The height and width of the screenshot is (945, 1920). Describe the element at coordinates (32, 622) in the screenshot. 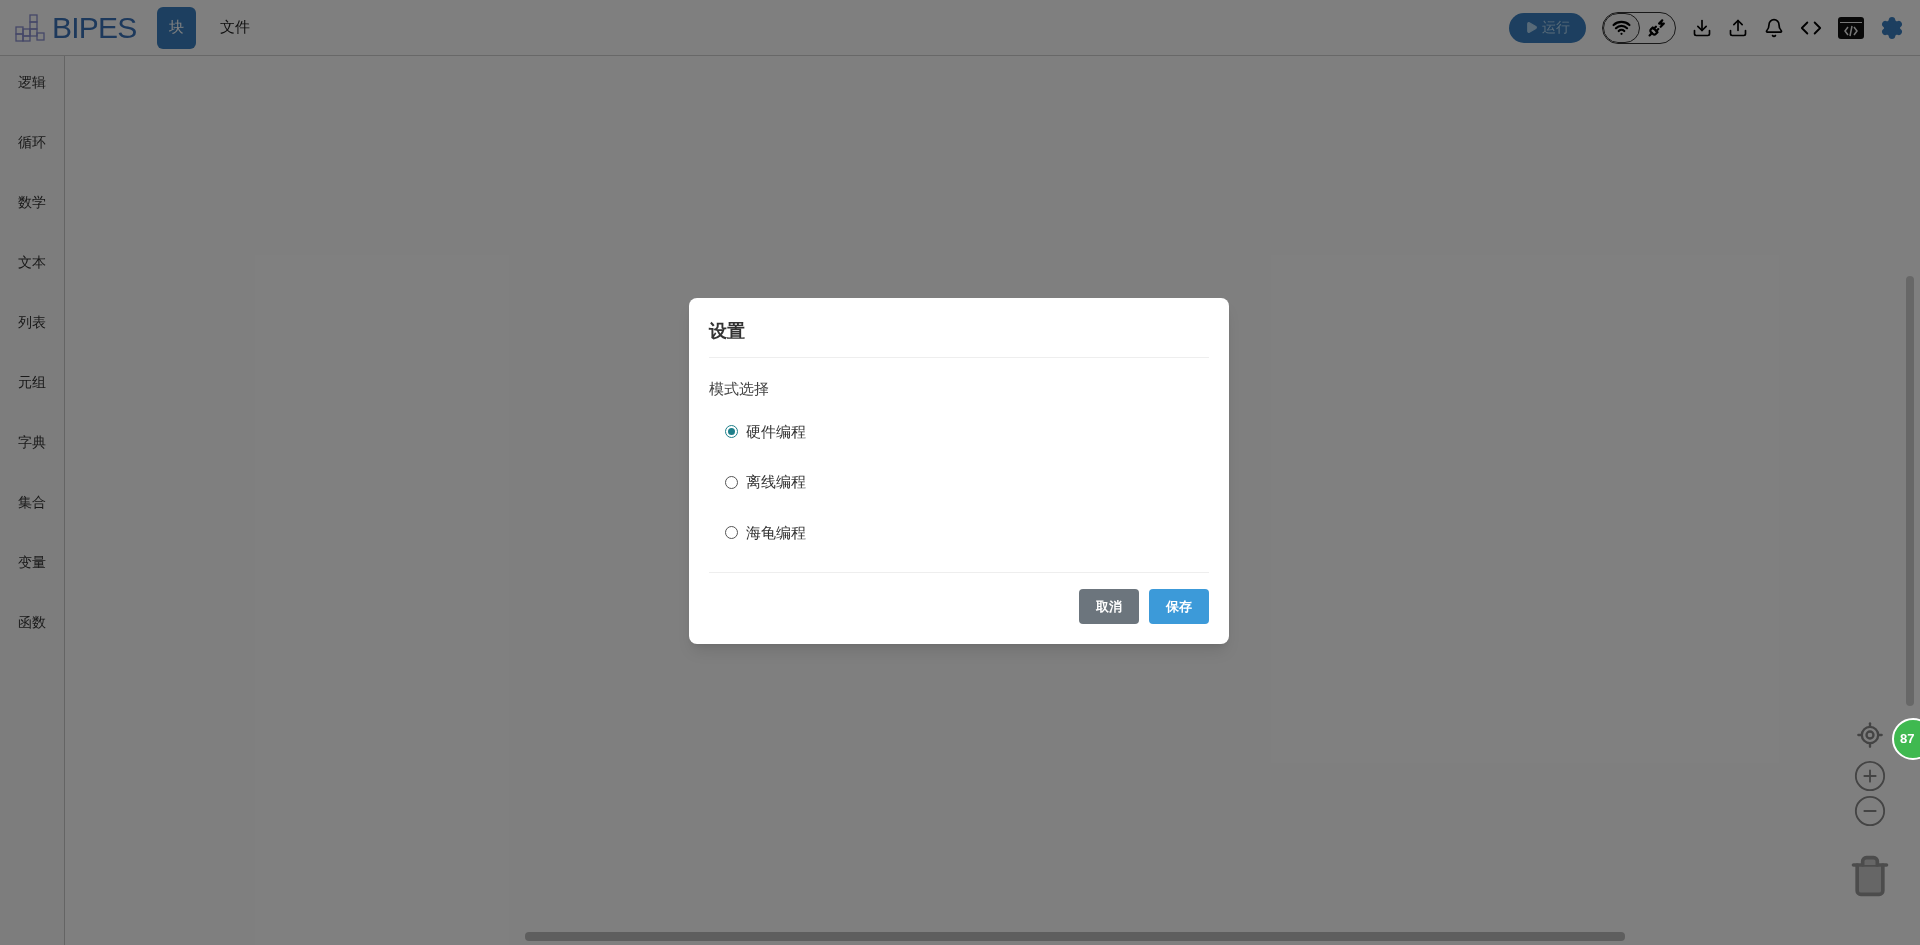

I see `category-item: 函数` at that location.